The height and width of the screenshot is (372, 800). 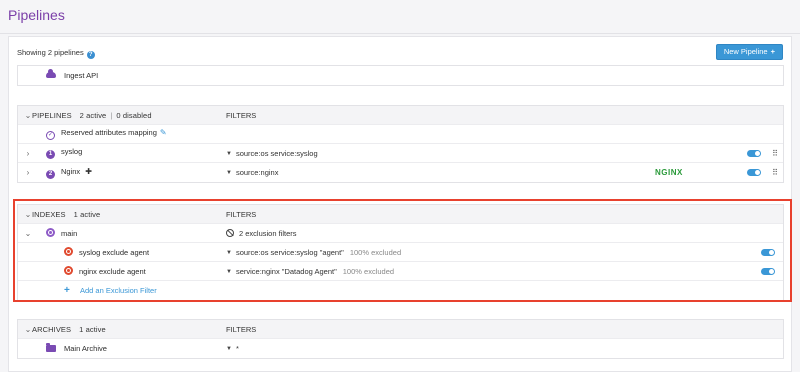 I want to click on ingest-row: Ingest API, so click(x=400, y=75).